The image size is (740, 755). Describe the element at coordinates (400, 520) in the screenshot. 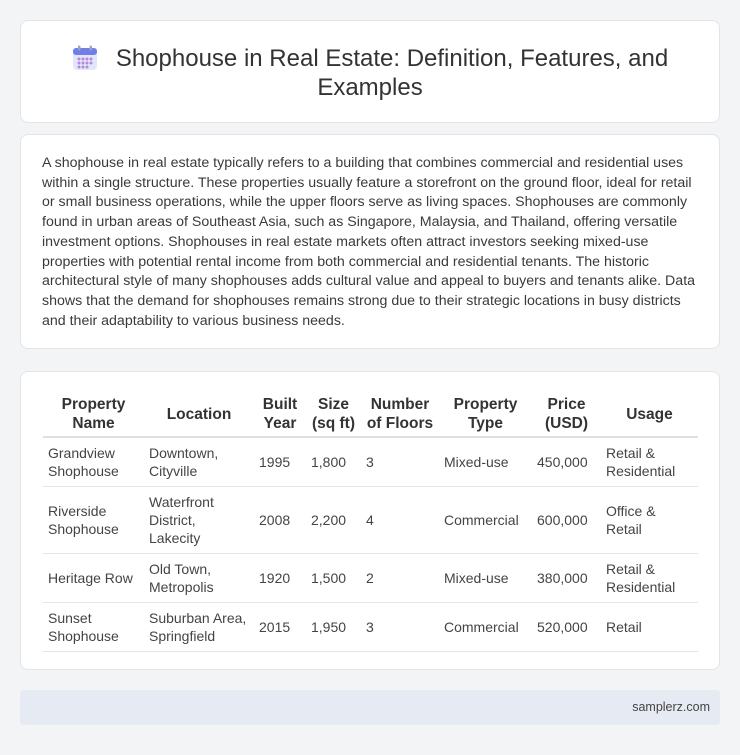

I see `table-cell: 4` at that location.